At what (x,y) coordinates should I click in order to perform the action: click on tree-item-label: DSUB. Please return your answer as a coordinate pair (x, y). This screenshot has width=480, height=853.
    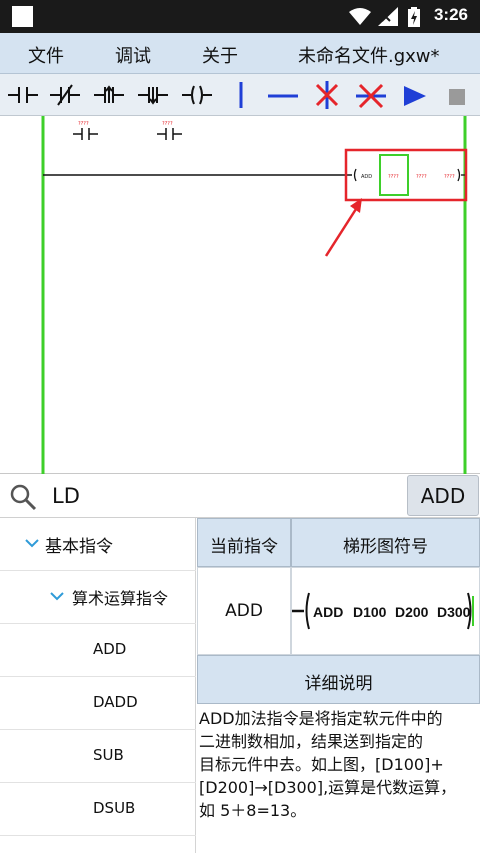
    Looking at the image, I should click on (114, 808).